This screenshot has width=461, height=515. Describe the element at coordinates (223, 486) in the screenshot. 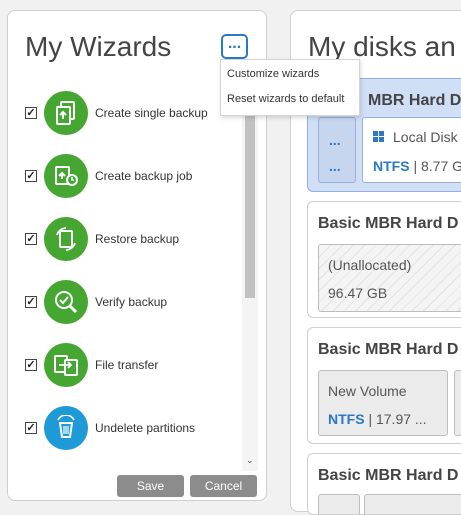

I see `cancel-button: Cancel` at that location.